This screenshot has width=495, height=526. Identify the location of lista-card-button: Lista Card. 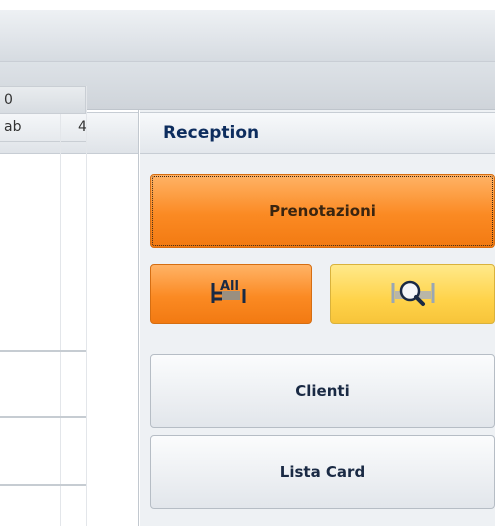
(322, 472).